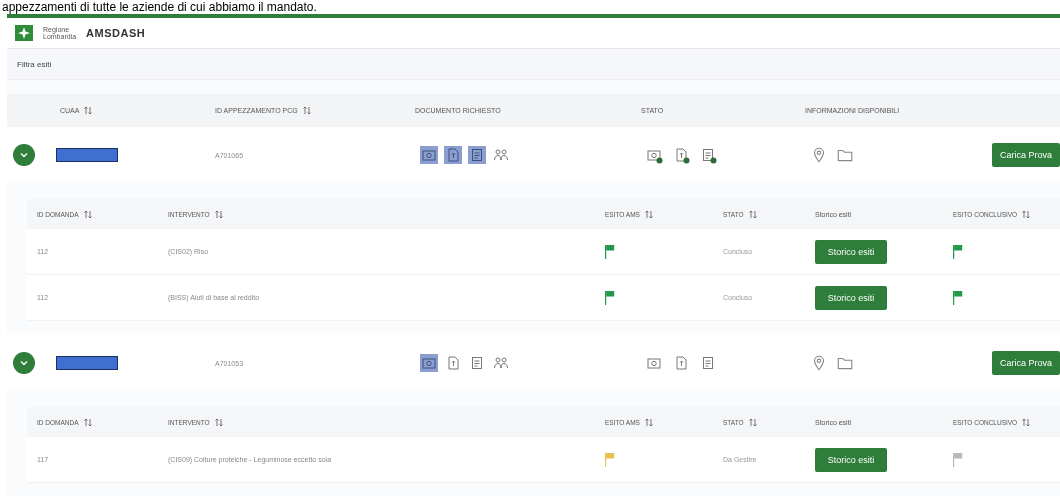  What do you see at coordinates (34, 64) in the screenshot?
I see `filter-label: Filtra esiti` at bounding box center [34, 64].